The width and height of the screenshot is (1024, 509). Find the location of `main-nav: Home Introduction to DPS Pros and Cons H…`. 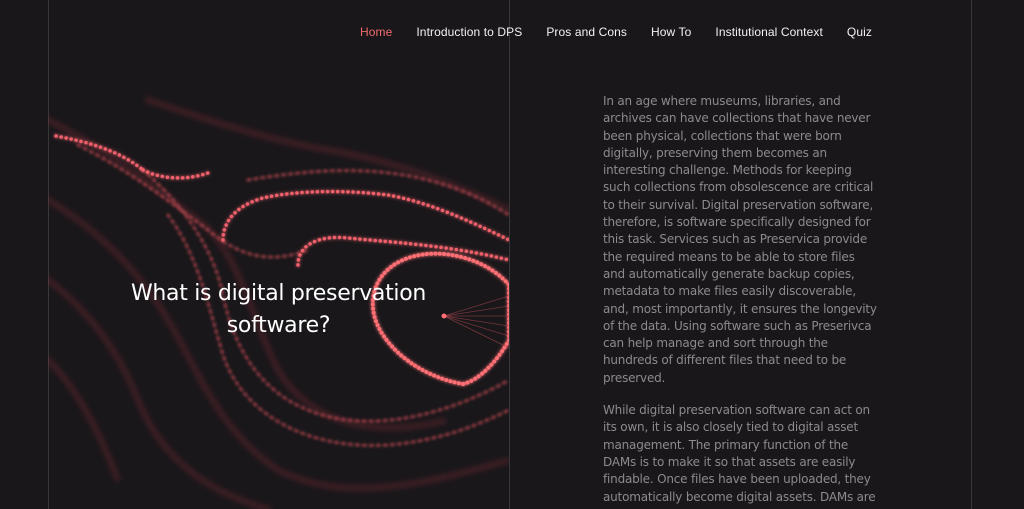

main-nav: Home Introduction to DPS Pros and Cons H… is located at coordinates (616, 32).